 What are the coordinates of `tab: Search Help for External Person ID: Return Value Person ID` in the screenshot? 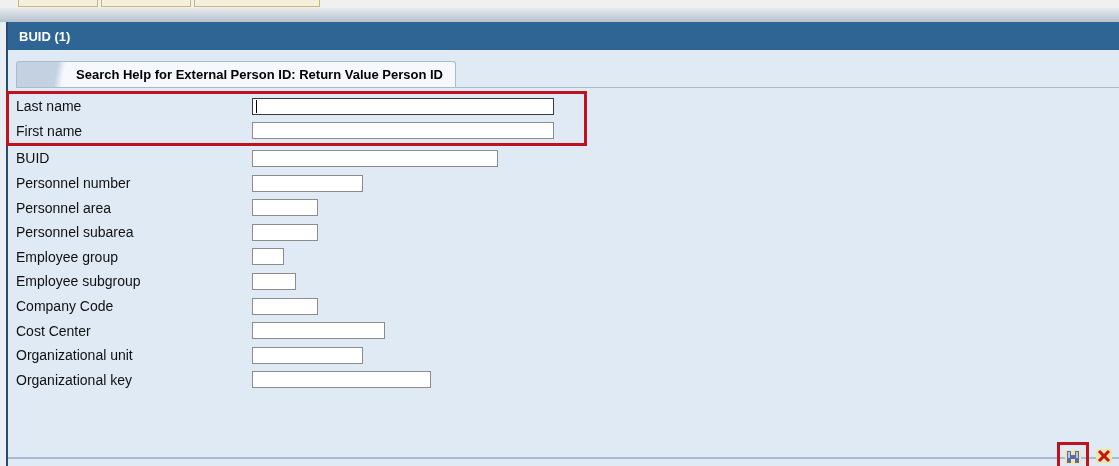 It's located at (236, 74).